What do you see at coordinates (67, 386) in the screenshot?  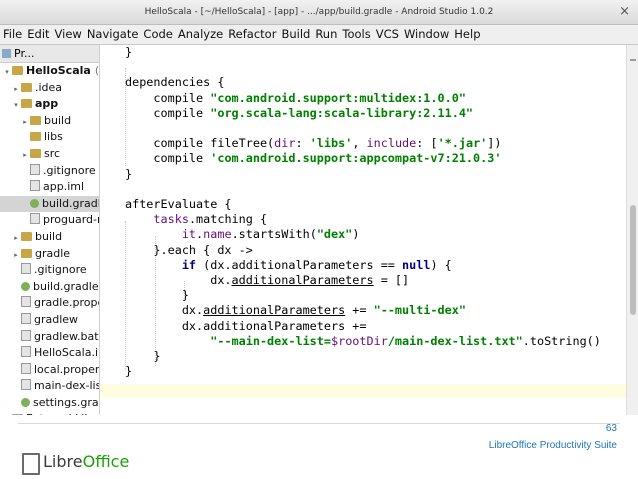 I see `tree-item-label: main-dex-list.txt` at bounding box center [67, 386].